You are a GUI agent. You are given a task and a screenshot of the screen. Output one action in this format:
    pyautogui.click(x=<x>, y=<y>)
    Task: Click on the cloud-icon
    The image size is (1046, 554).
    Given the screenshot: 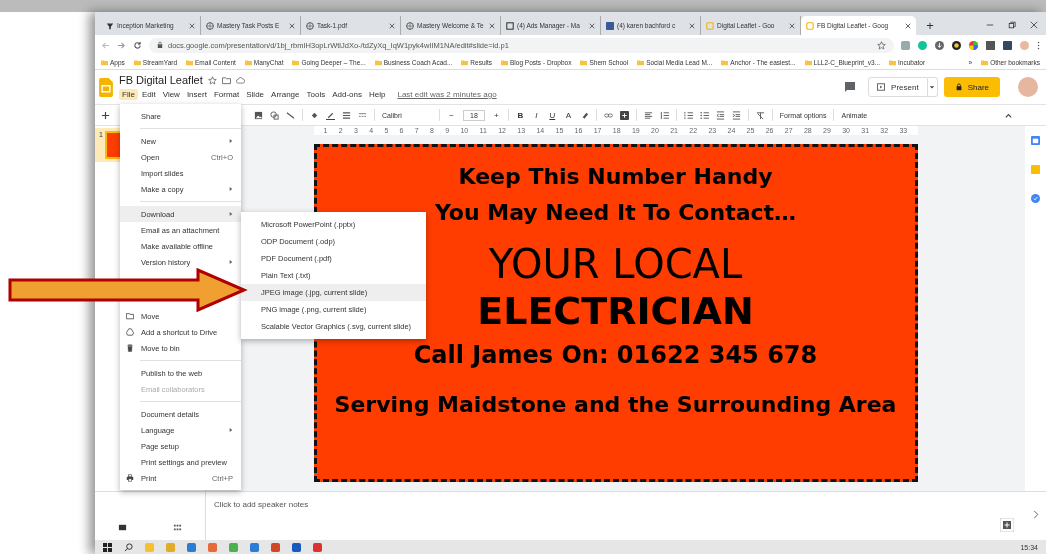 What is the action you would take?
    pyautogui.click(x=240, y=80)
    